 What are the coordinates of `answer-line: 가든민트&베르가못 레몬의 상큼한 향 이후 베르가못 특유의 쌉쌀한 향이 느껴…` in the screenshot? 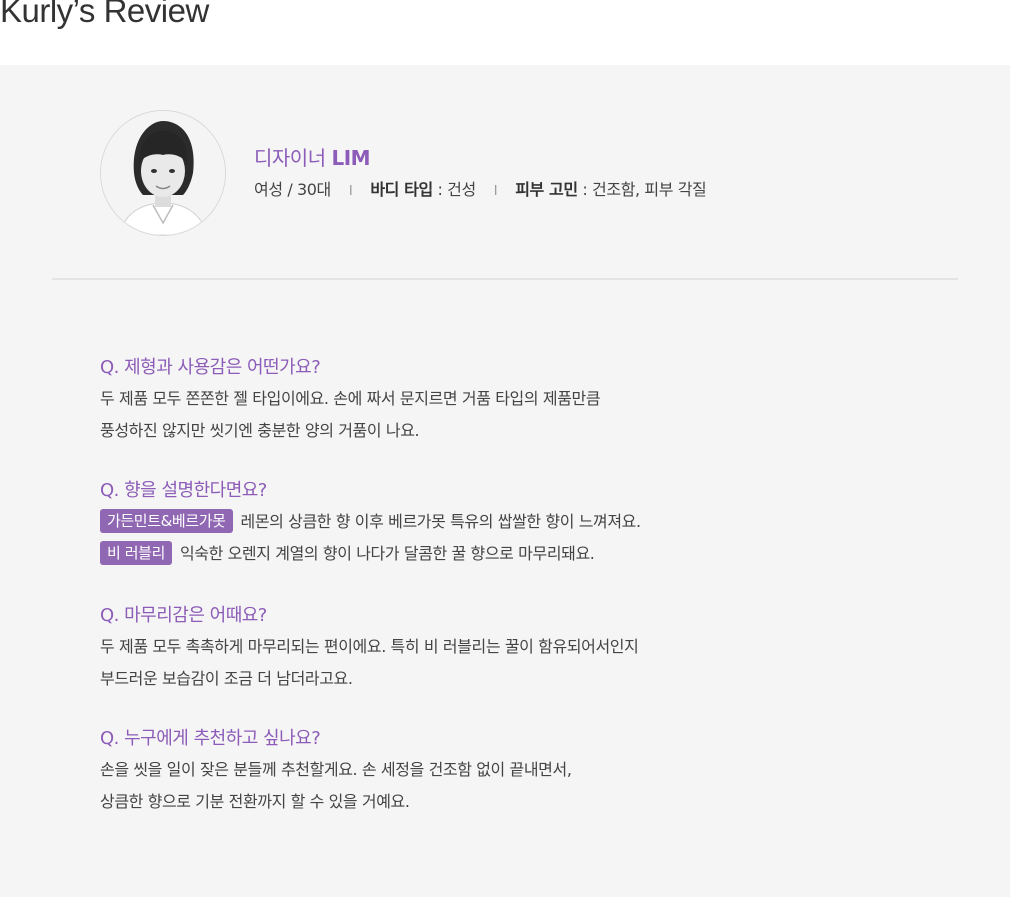 It's located at (510, 522).